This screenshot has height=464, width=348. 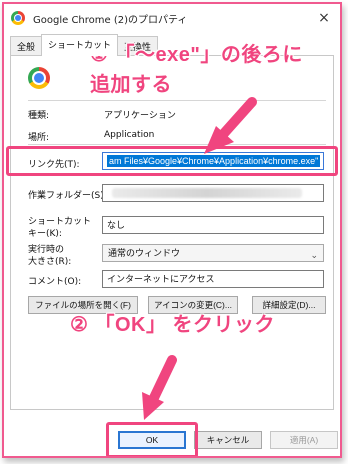 What do you see at coordinates (213, 279) in the screenshot?
I see `comment-input: インターネットにアクセス` at bounding box center [213, 279].